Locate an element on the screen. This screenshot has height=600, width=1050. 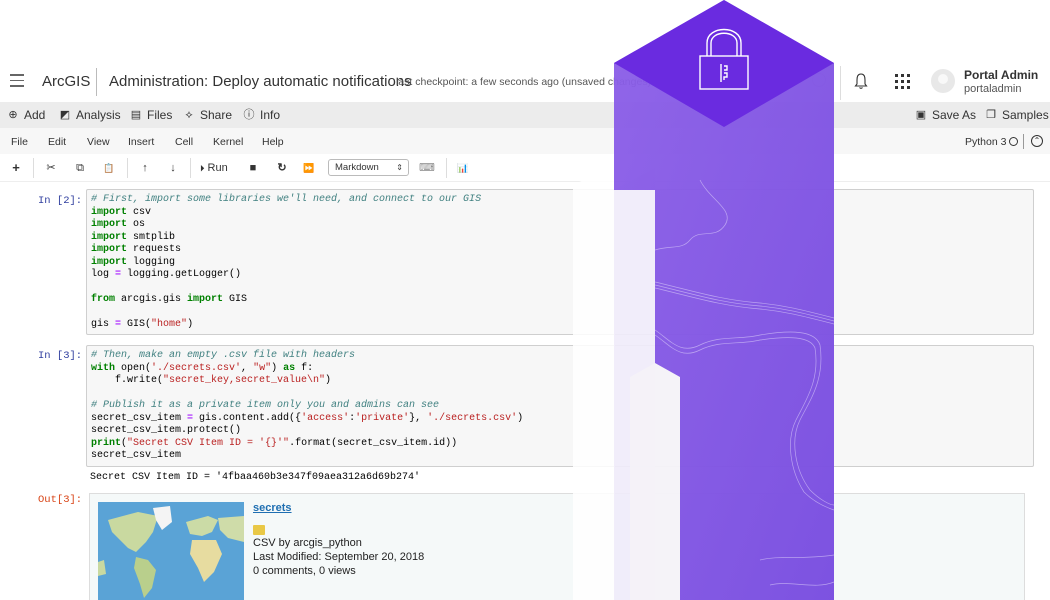
menu-help: Help is located at coordinates (273, 142).